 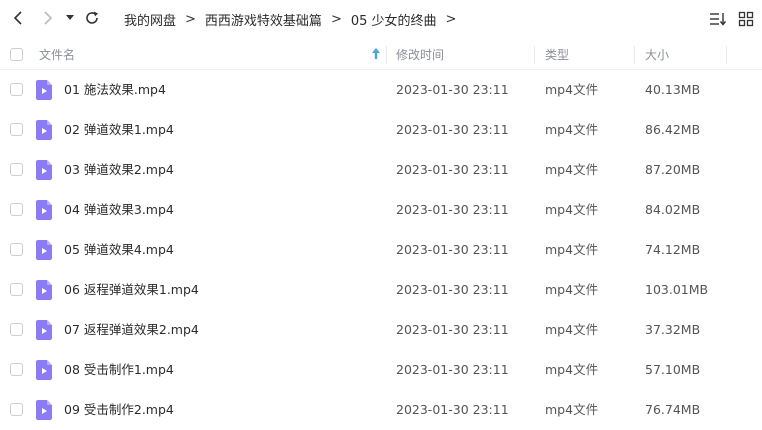 I want to click on toolbar: 我的网盘 > 西西游戏特效基础篇 > 05 少女的终曲 >, so click(x=381, y=19).